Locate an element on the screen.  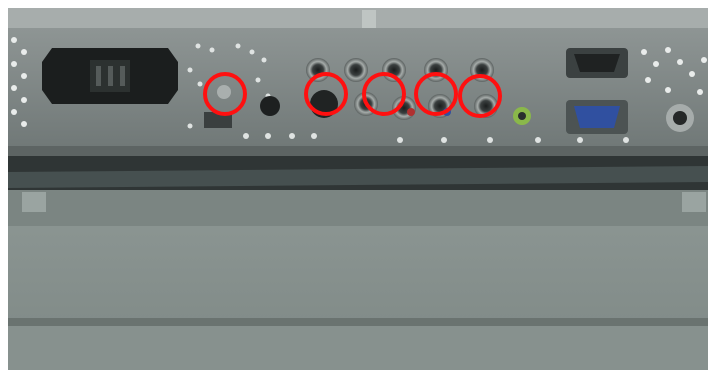
top-post is located at coordinates (369, 19).